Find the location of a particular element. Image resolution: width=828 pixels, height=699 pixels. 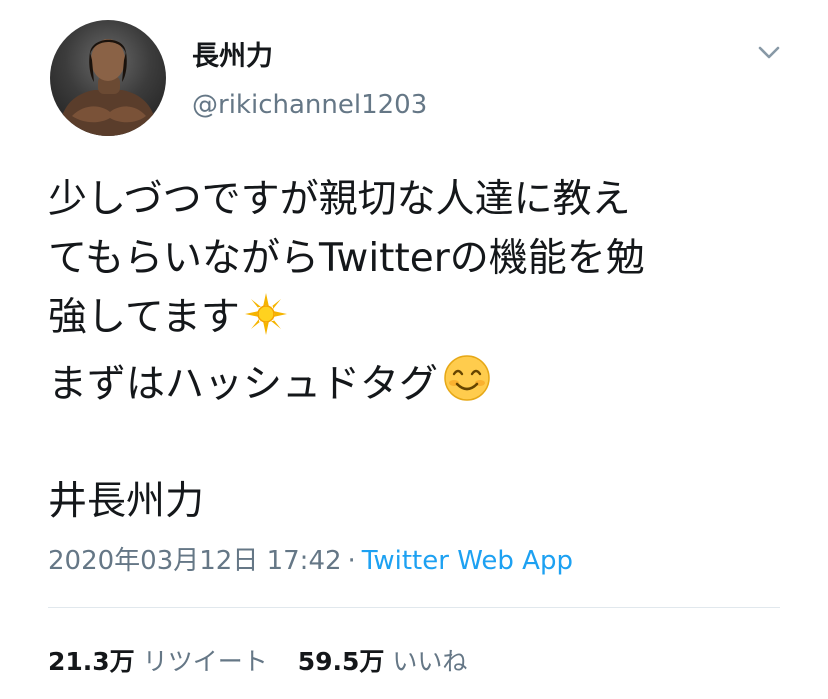

smiling-face-emoji is located at coordinates (467, 386).